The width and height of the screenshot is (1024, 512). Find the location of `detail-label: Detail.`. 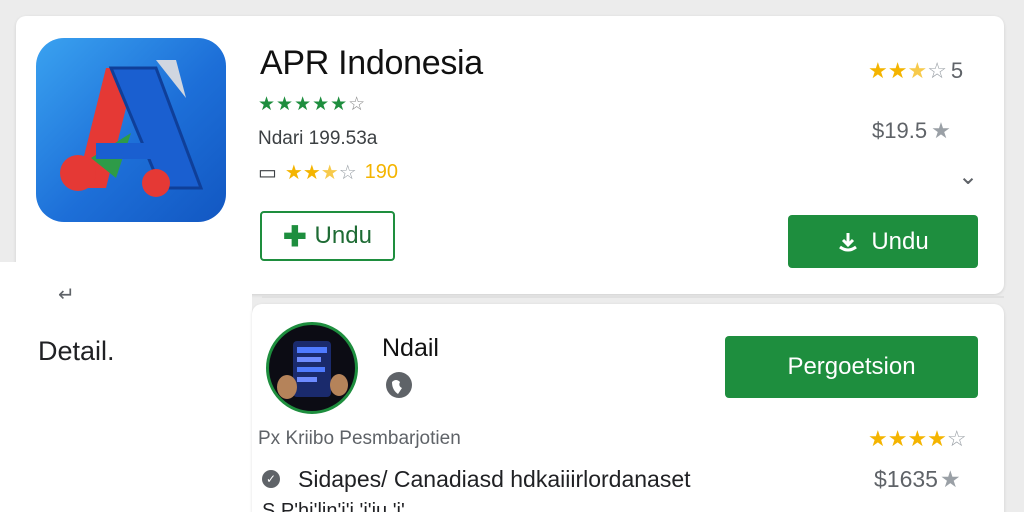

detail-label: Detail. is located at coordinates (76, 351).